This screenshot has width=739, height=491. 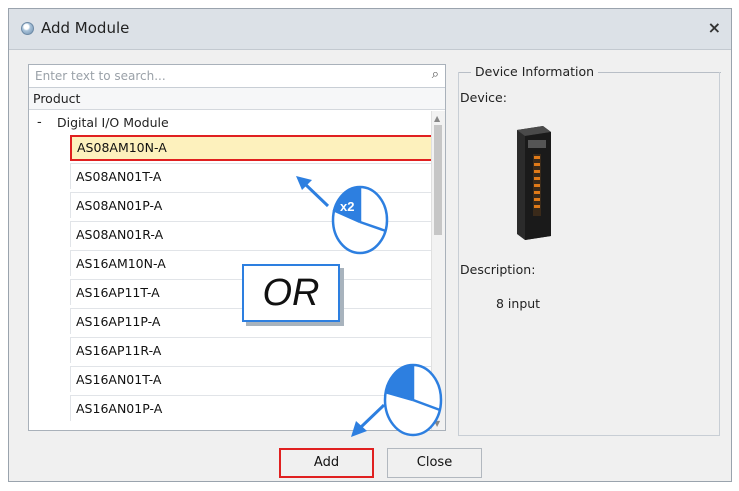 What do you see at coordinates (368, 420) in the screenshot?
I see `click-arrow-icon` at bounding box center [368, 420].